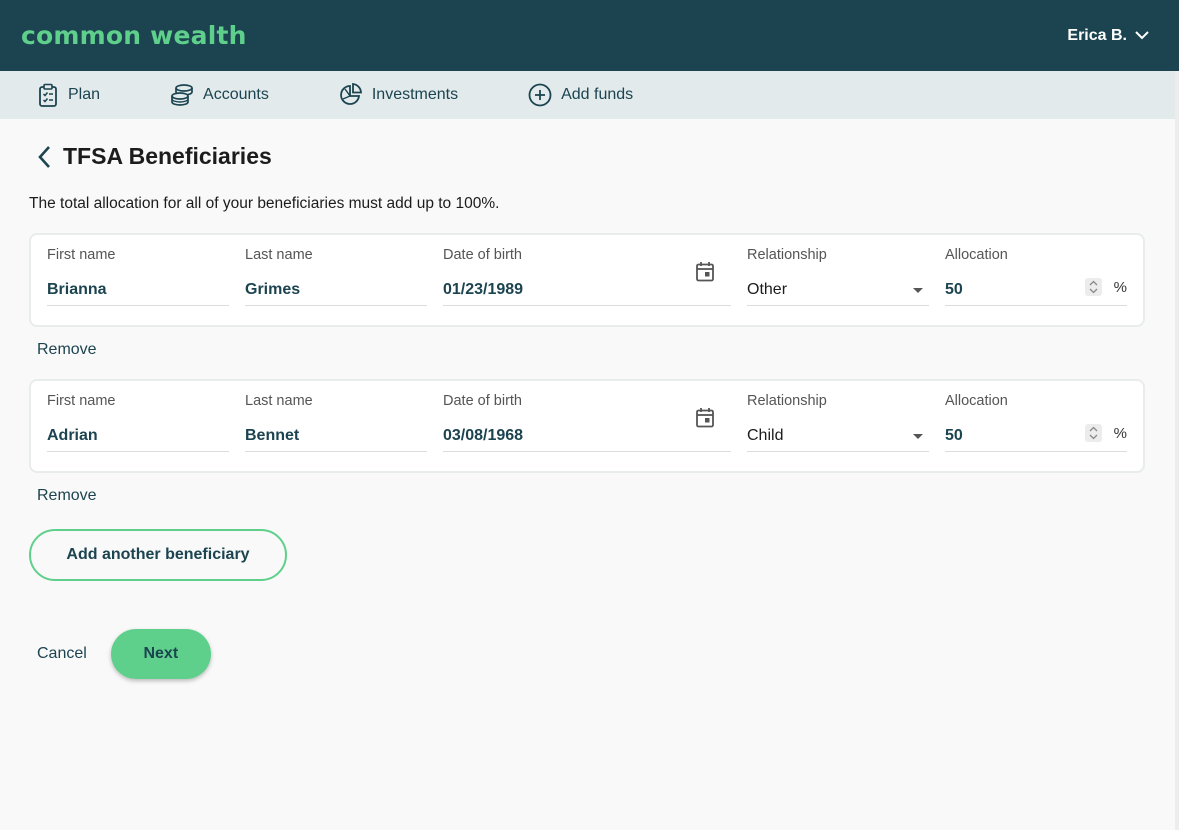 The width and height of the screenshot is (1179, 830). Describe the element at coordinates (765, 435) in the screenshot. I see `relationship-value: Child` at that location.